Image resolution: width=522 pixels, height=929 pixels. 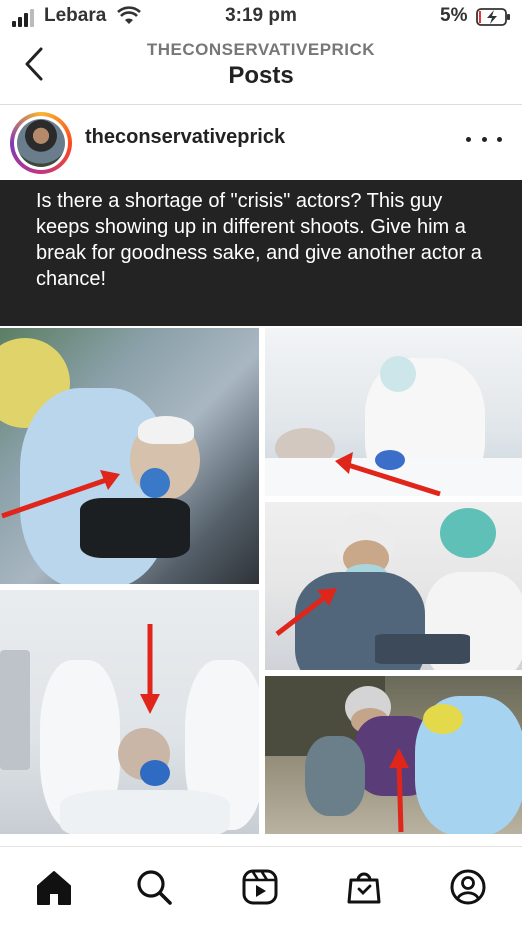 What do you see at coordinates (129, 712) in the screenshot?
I see `collage-photo-icu` at bounding box center [129, 712].